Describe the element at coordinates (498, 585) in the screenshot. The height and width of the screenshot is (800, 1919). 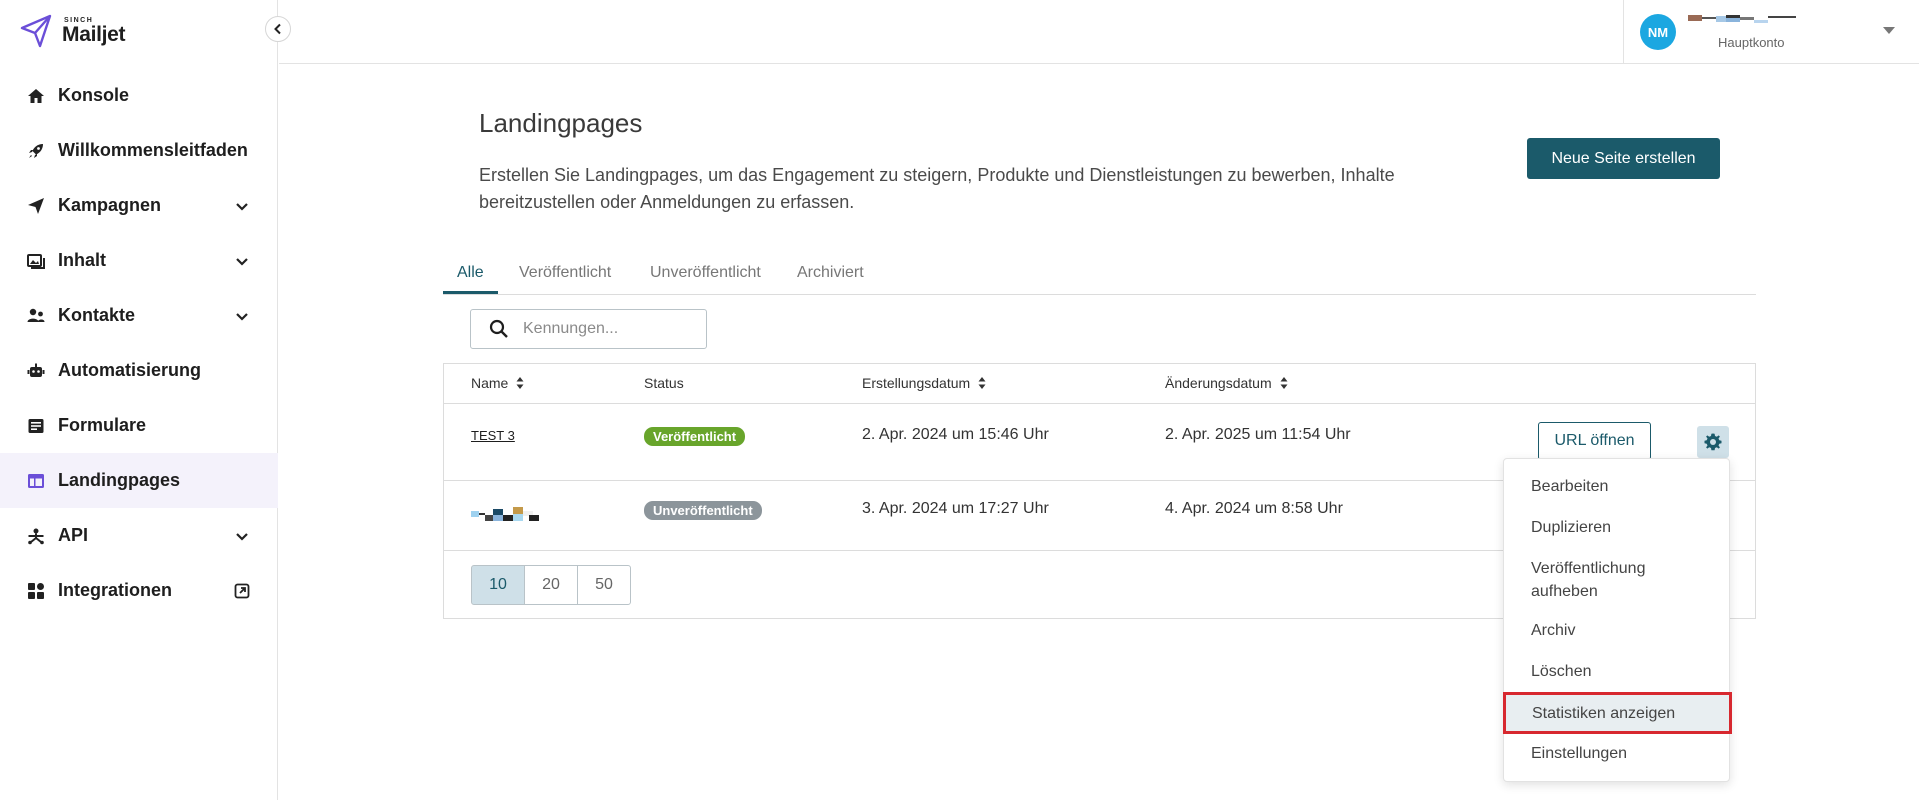
I see `page-size-10: 10` at that location.